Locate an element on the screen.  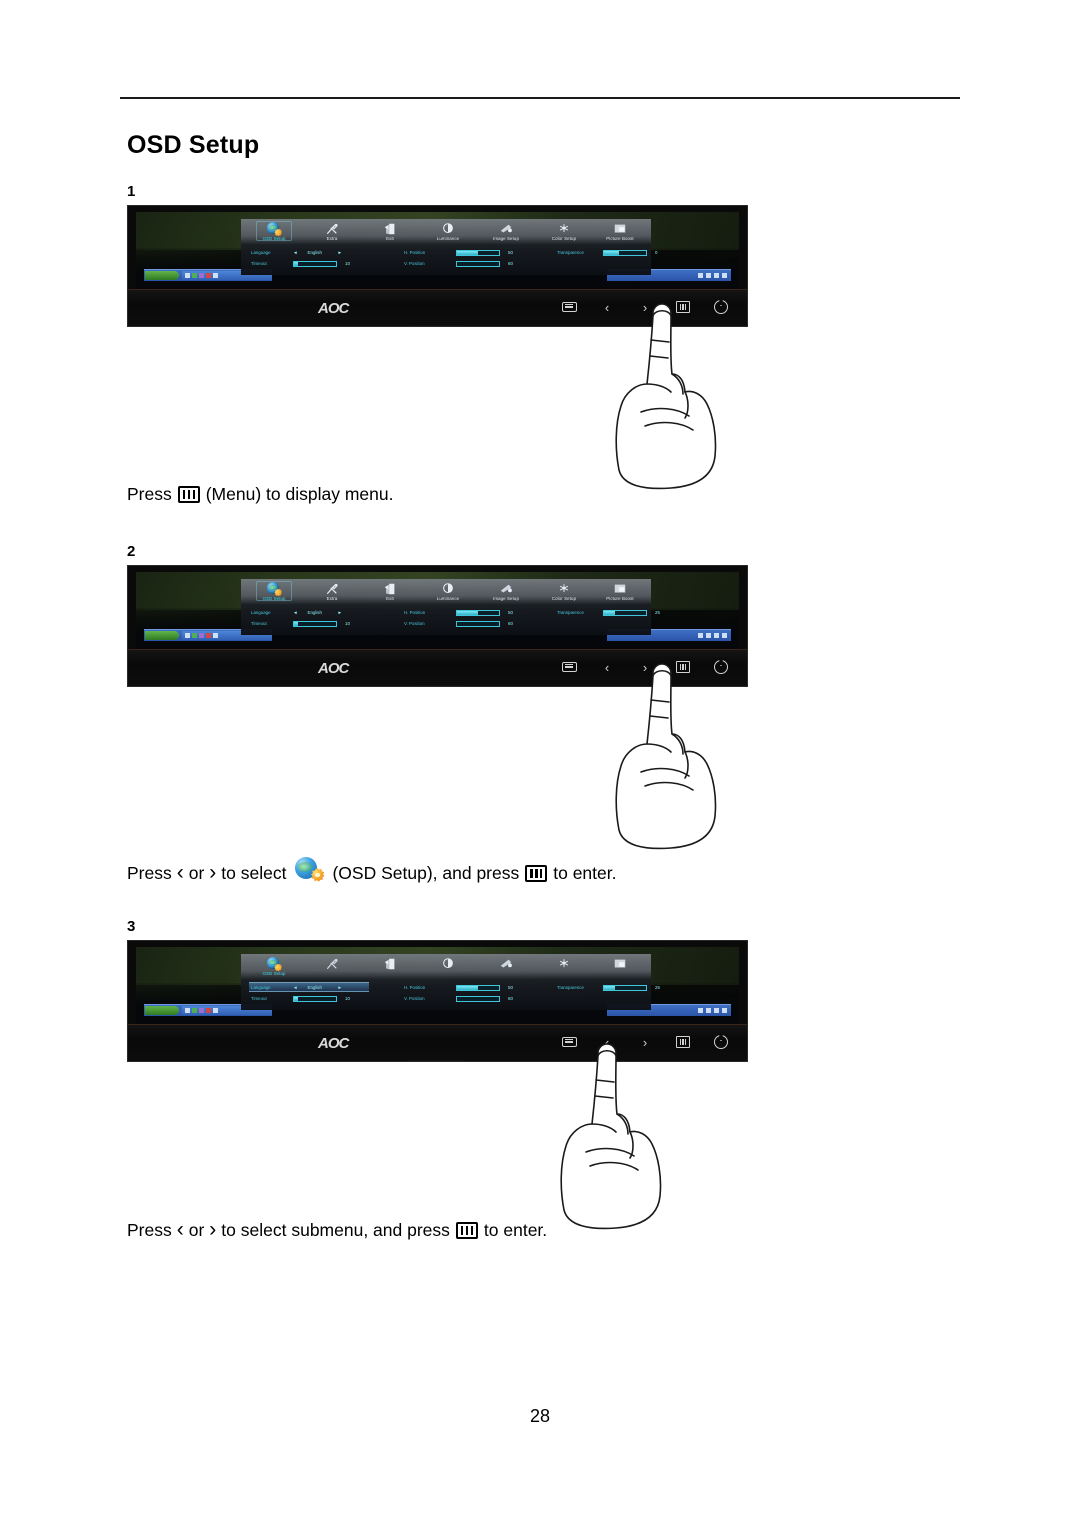
row-value: 25 is located at coordinates (657, 987).